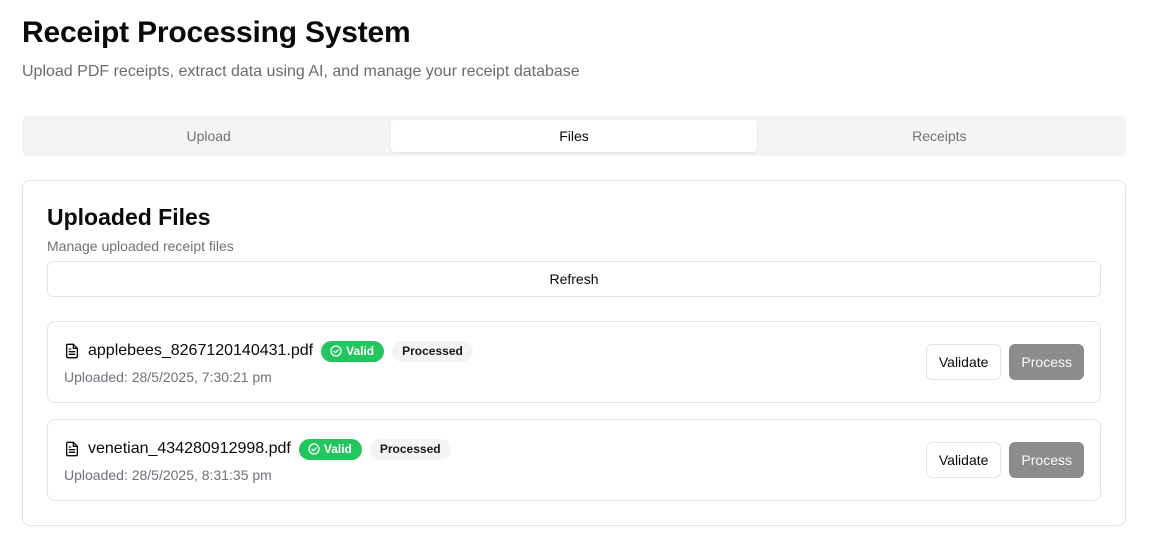 The height and width of the screenshot is (545, 1154). Describe the element at coordinates (574, 279) in the screenshot. I see `refresh-button: Refresh` at that location.